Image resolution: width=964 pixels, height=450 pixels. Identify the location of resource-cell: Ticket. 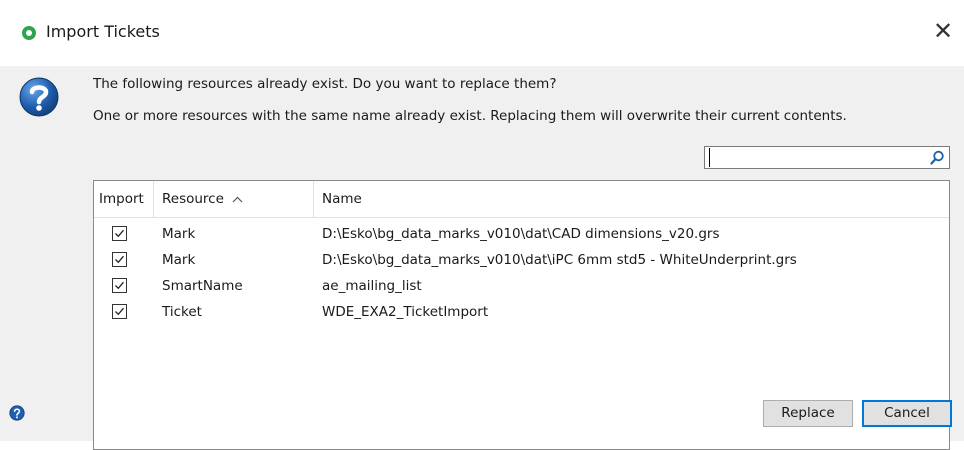
(182, 312).